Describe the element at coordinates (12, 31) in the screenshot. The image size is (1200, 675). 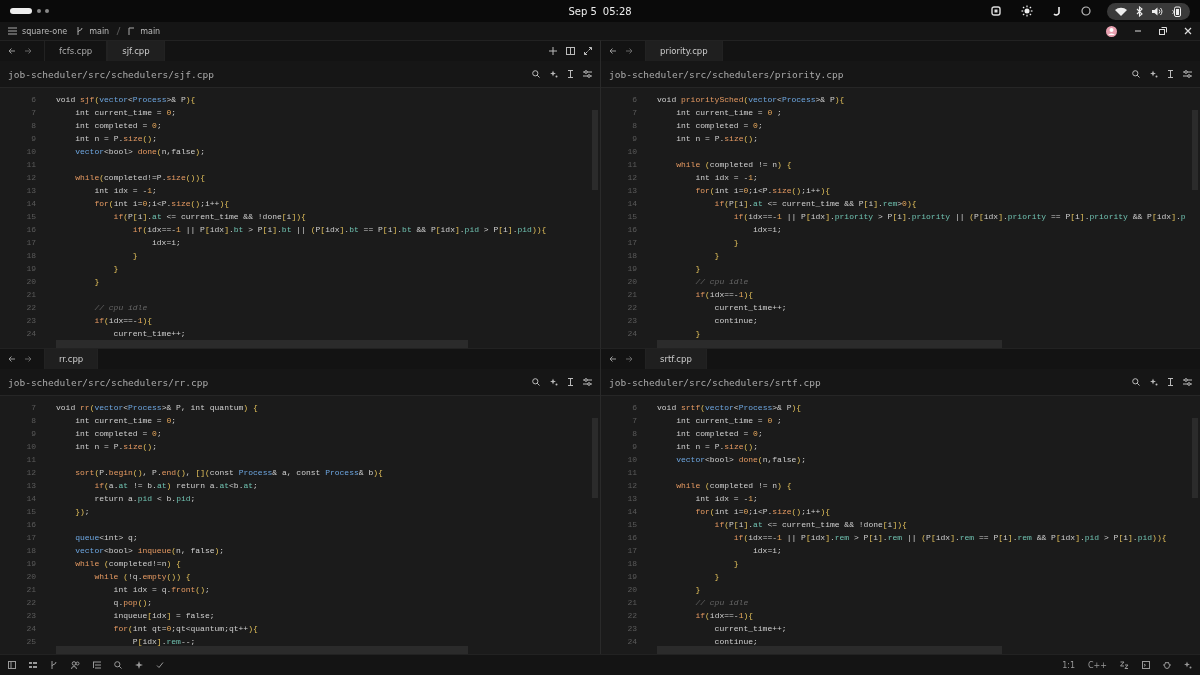
I see `menu-icon` at that location.